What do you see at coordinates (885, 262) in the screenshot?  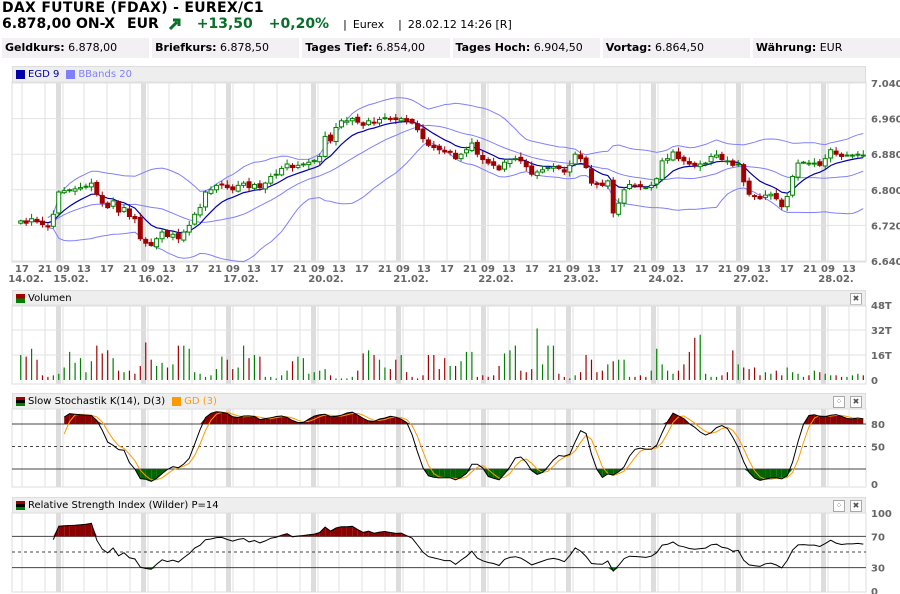 I see `y-tick-label: 6.640` at bounding box center [885, 262].